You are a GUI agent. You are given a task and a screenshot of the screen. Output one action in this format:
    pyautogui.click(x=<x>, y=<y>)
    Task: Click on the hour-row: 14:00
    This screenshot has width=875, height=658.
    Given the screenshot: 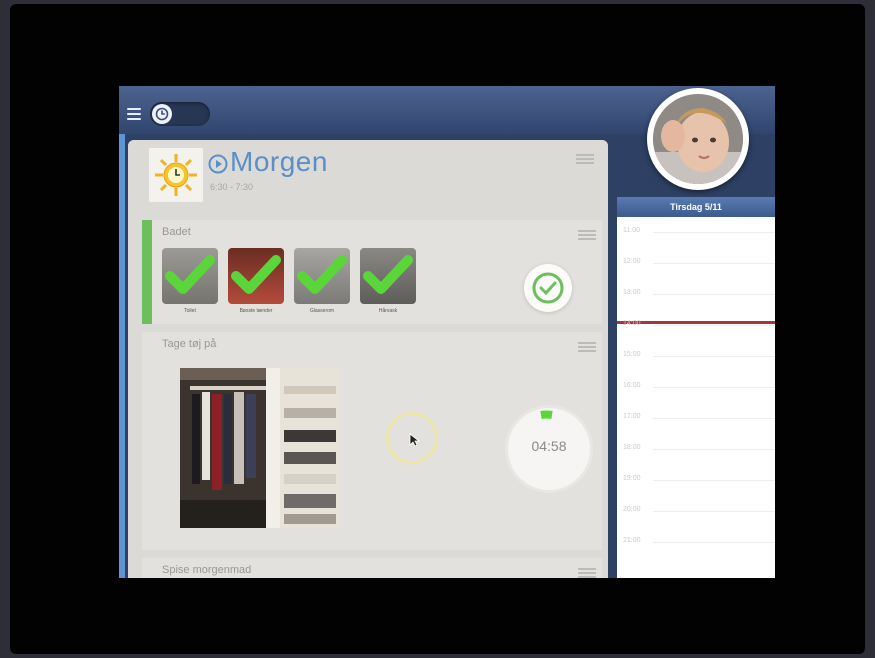 What is the action you would take?
    pyautogui.click(x=696, y=325)
    